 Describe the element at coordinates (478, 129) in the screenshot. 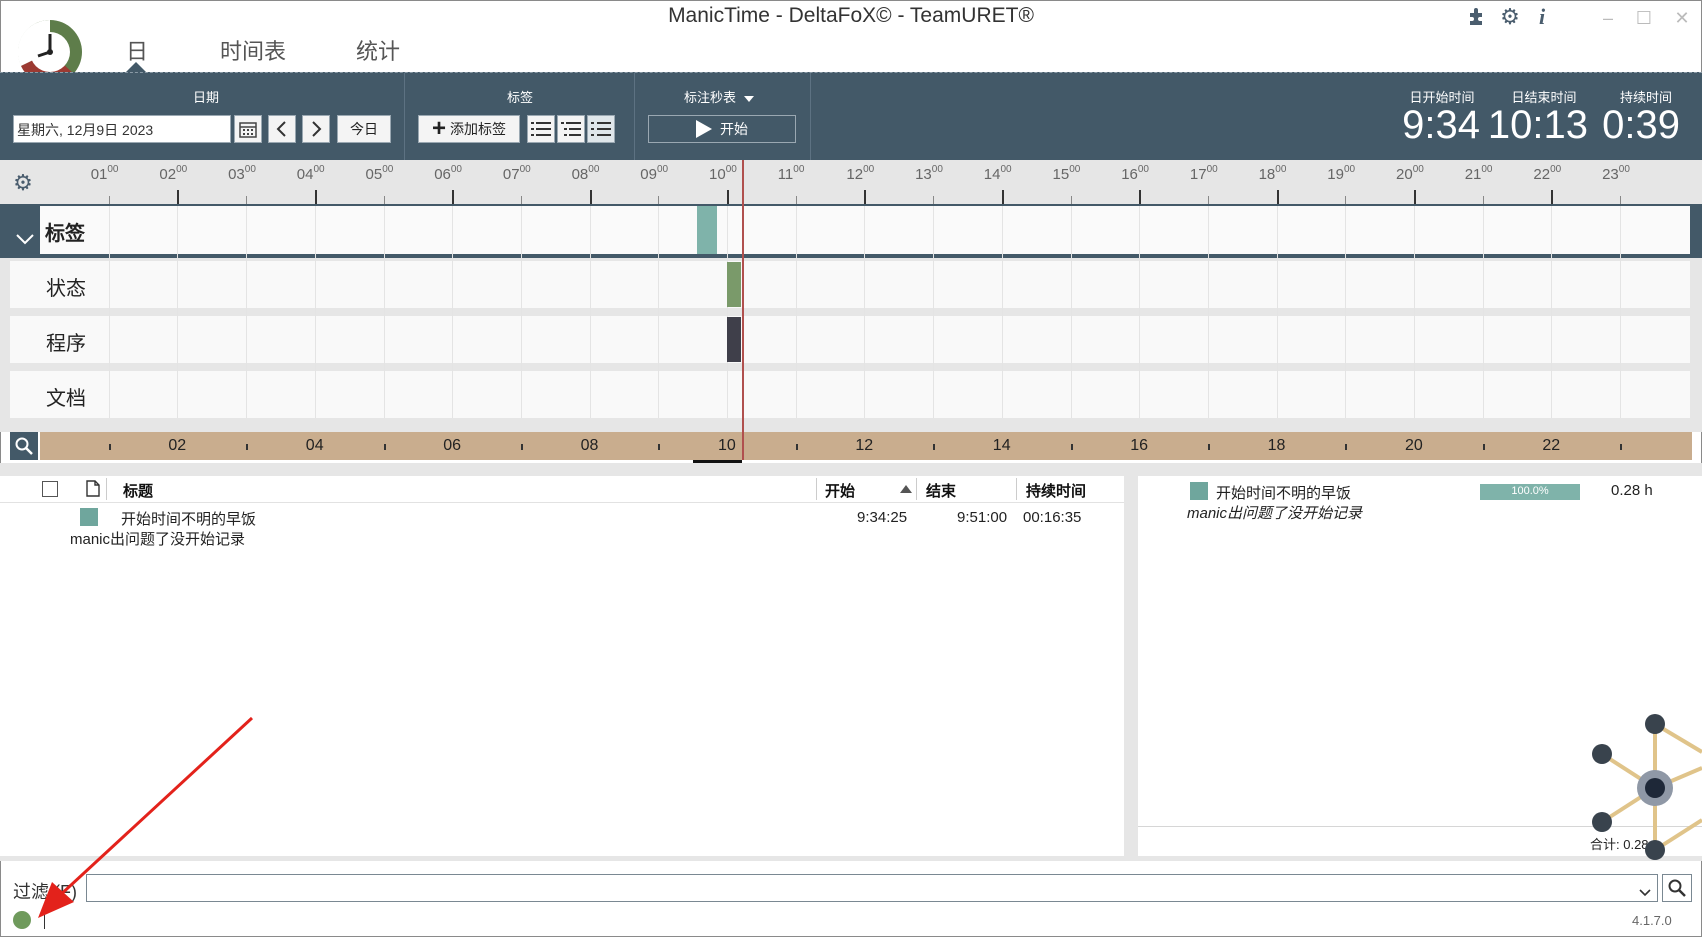

I see `add-tag-label: 添加标签` at that location.